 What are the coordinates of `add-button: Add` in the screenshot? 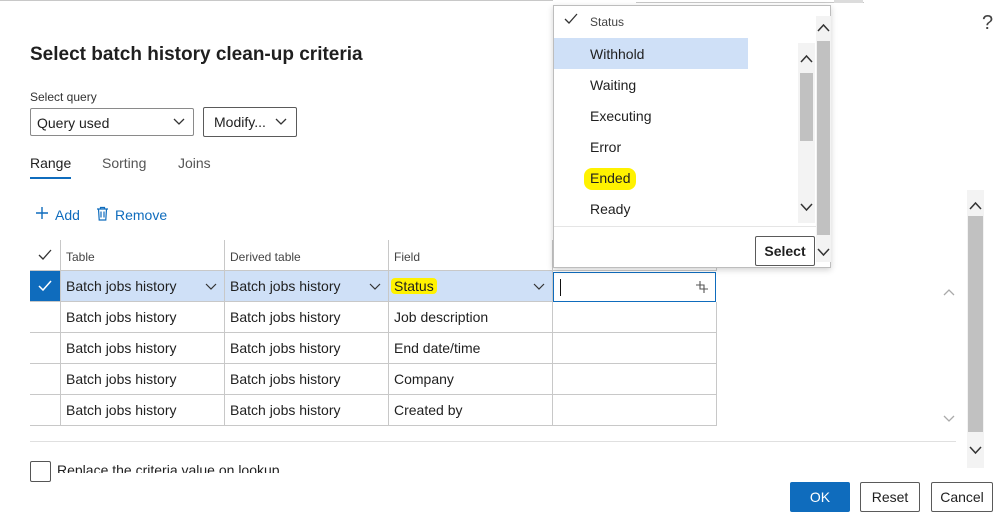 It's located at (57, 214).